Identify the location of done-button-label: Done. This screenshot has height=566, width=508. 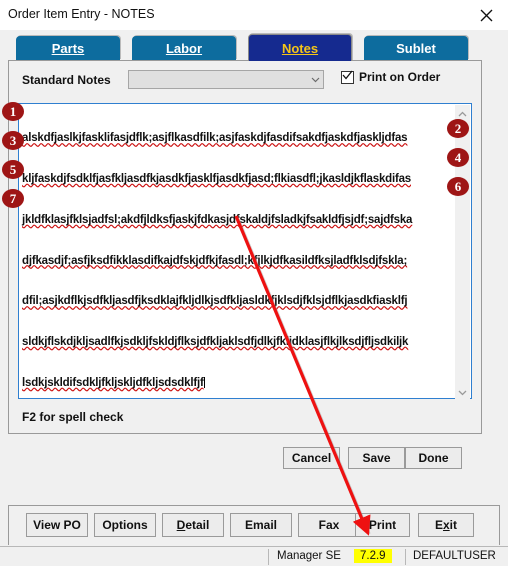
(433, 458).